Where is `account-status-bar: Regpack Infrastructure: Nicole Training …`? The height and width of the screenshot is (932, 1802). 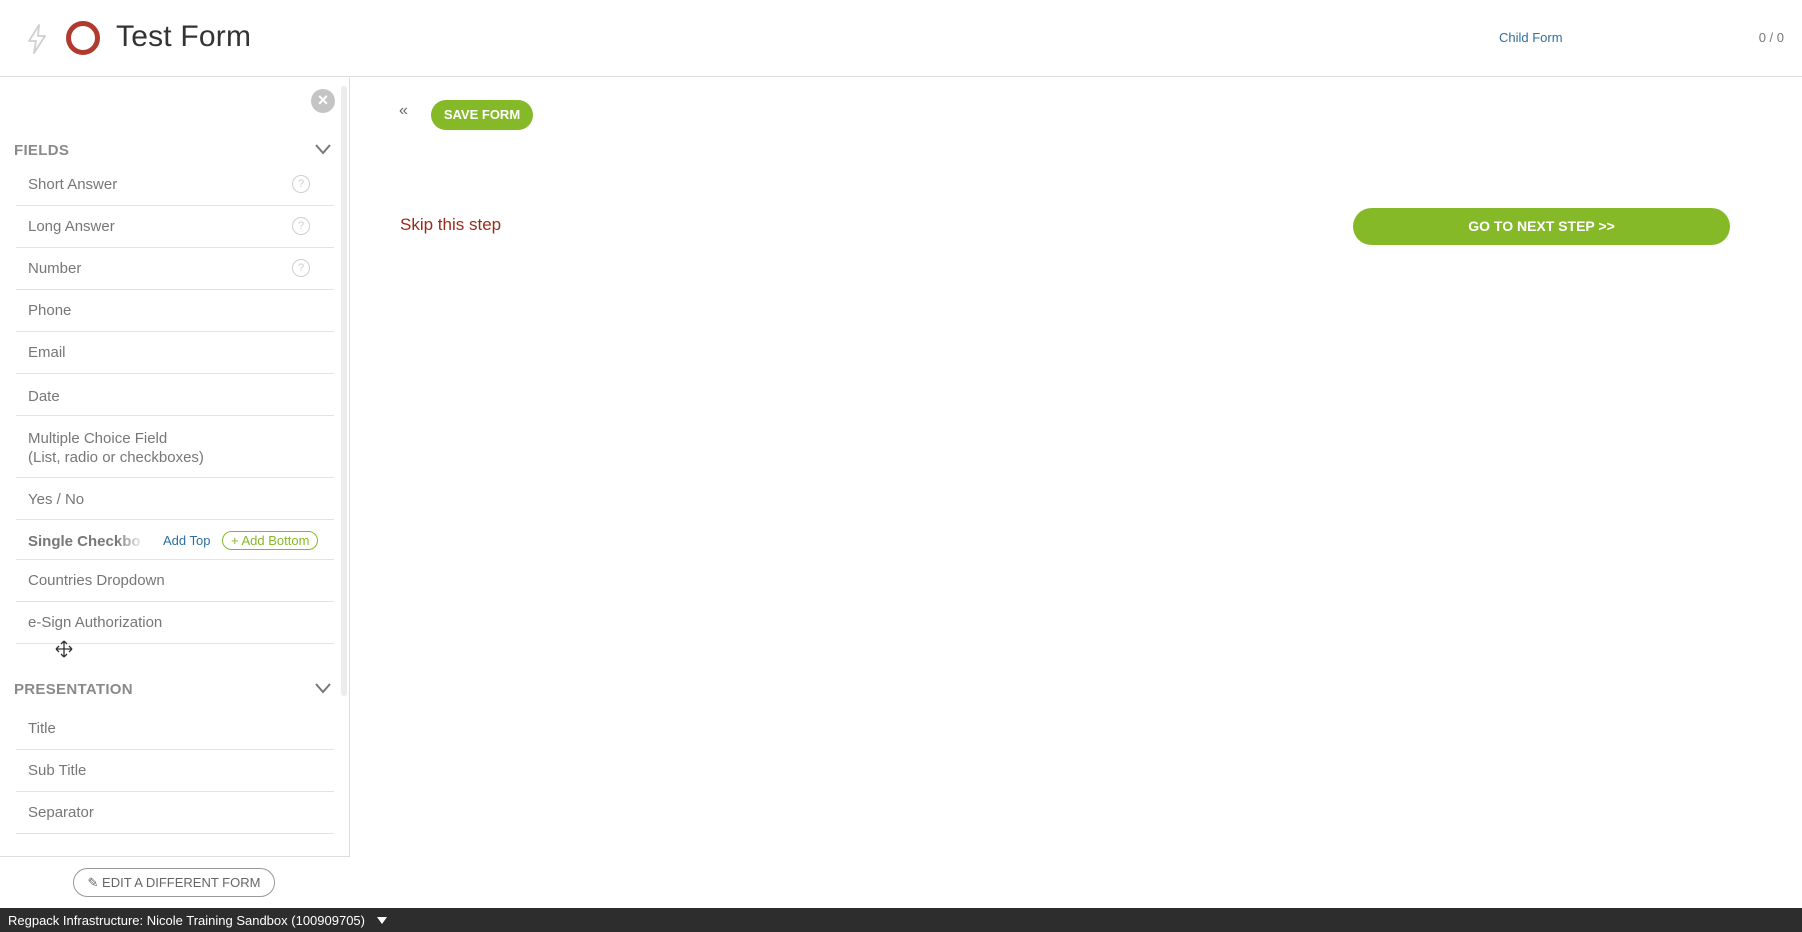 account-status-bar: Regpack Infrastructure: Nicole Training … is located at coordinates (901, 920).